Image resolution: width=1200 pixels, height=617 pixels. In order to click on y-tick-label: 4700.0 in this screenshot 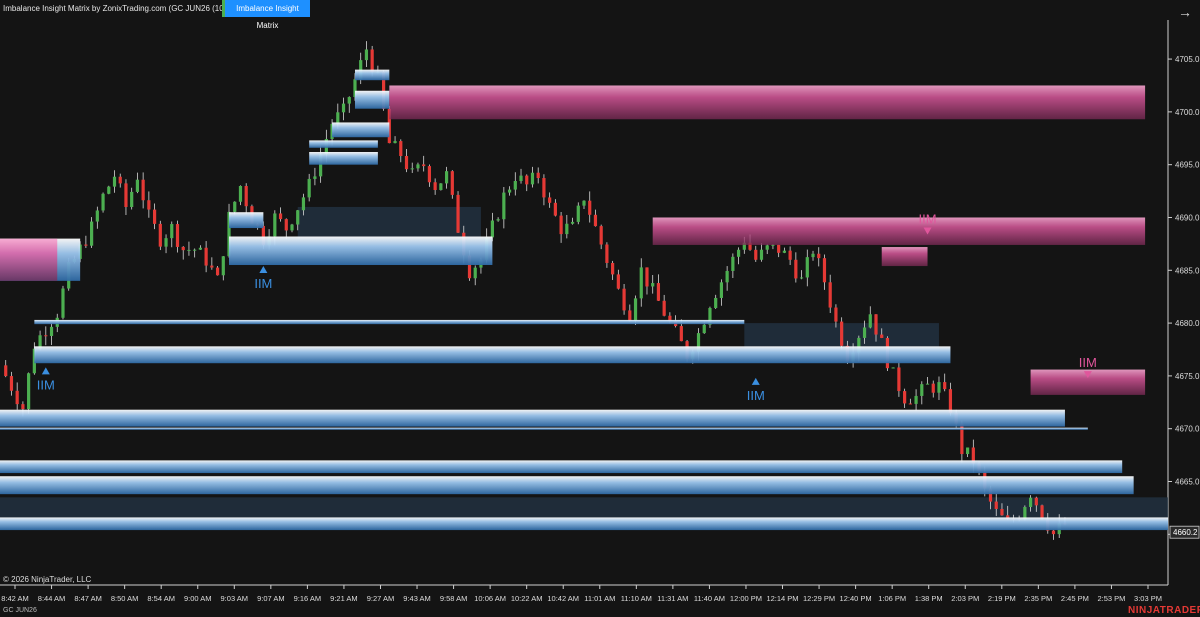, I will do `click(1187, 112)`.